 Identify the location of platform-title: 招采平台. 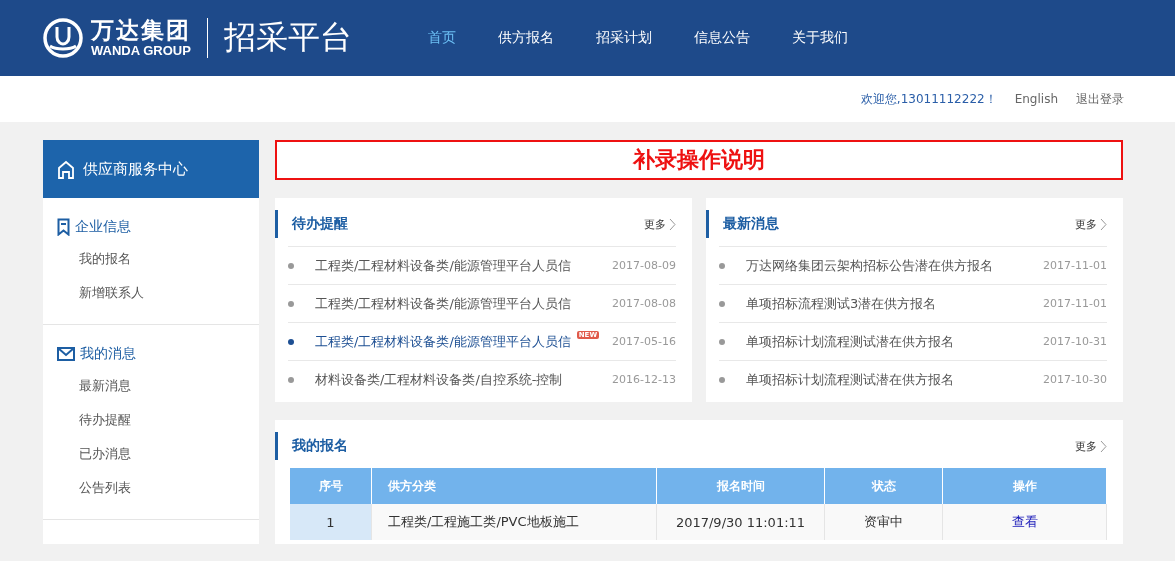
(288, 37).